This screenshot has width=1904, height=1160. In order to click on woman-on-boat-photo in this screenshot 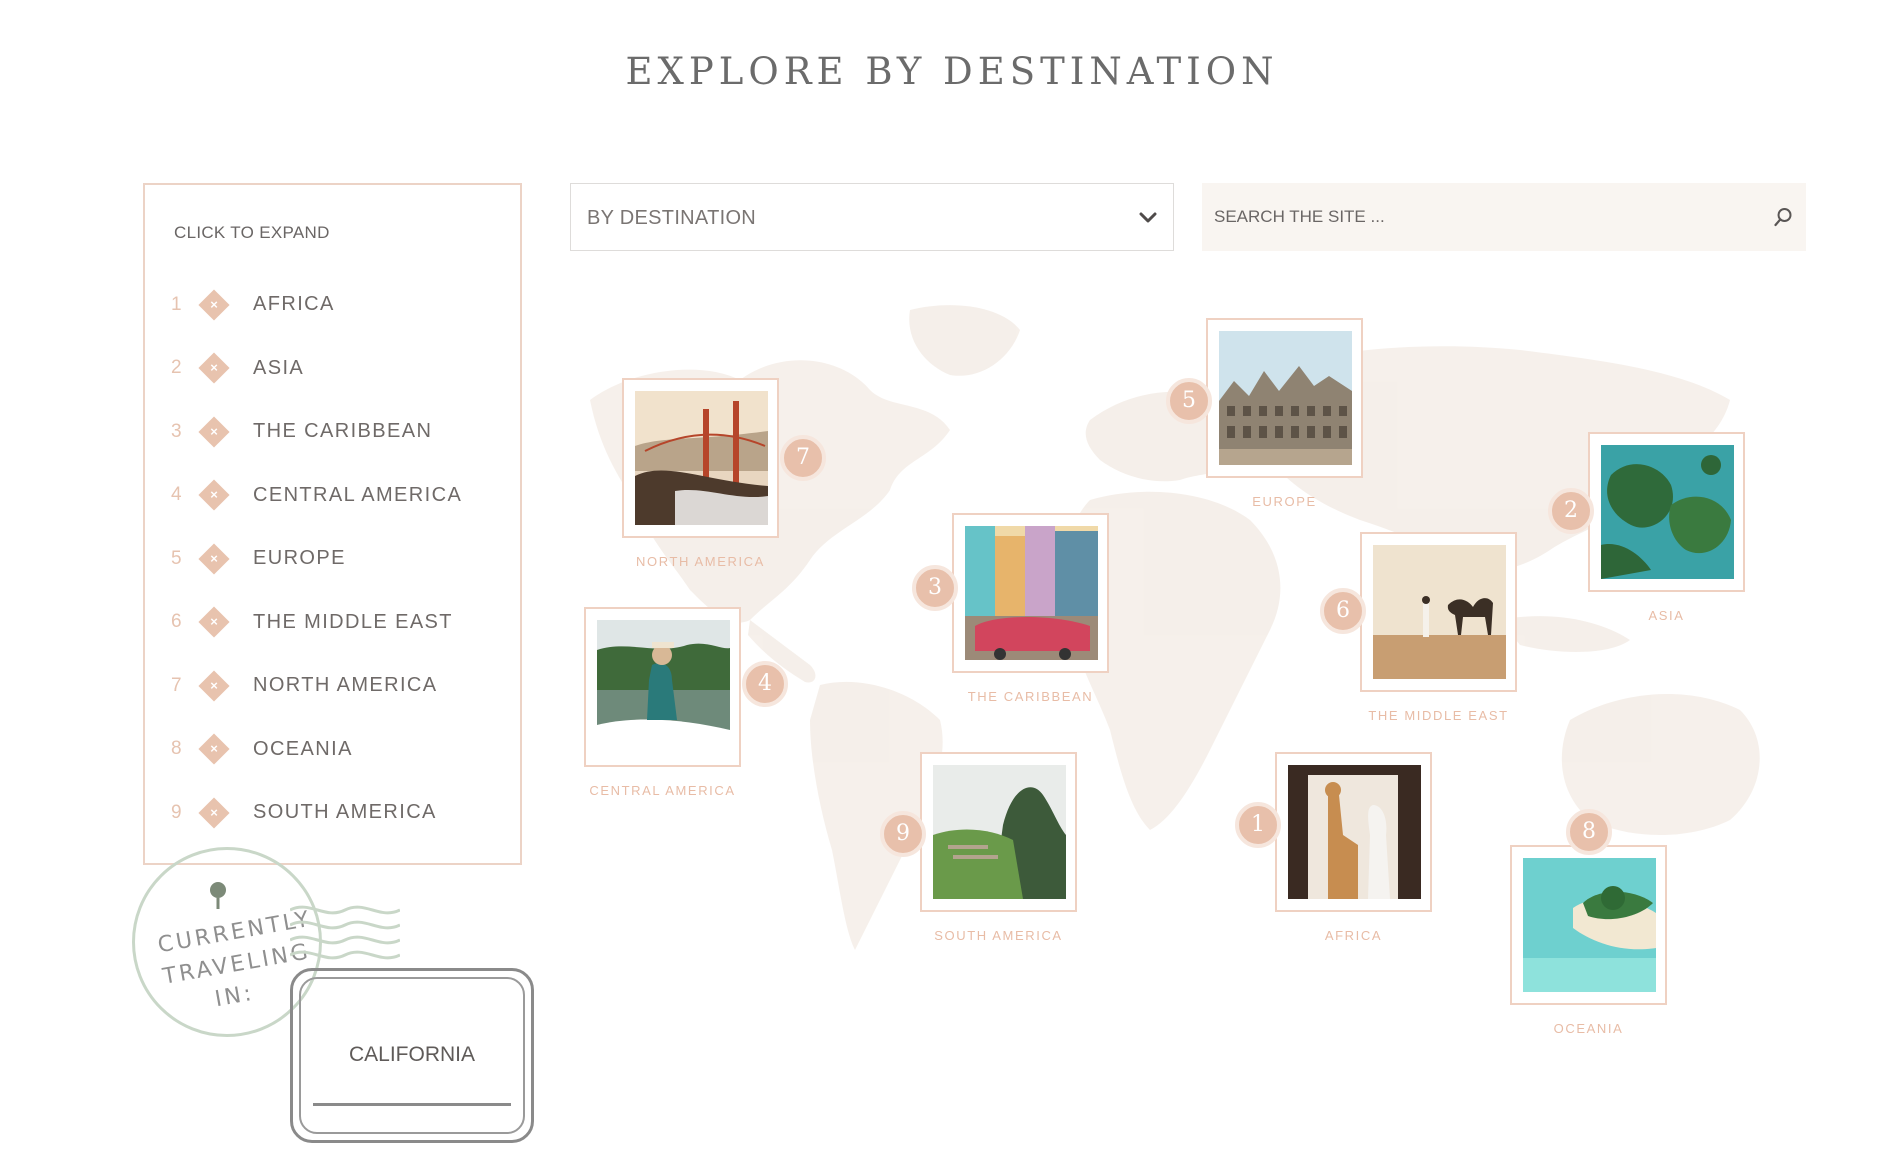, I will do `click(663, 687)`.